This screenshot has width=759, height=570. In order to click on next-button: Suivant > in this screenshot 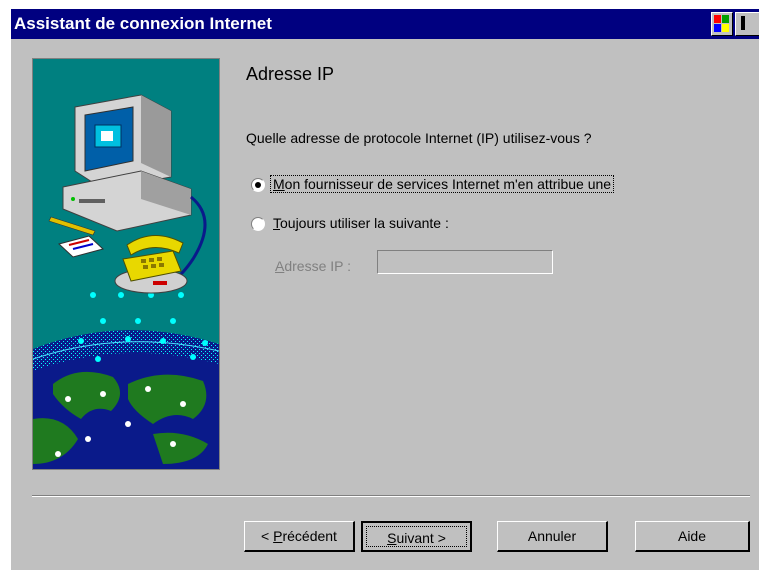, I will do `click(416, 536)`.